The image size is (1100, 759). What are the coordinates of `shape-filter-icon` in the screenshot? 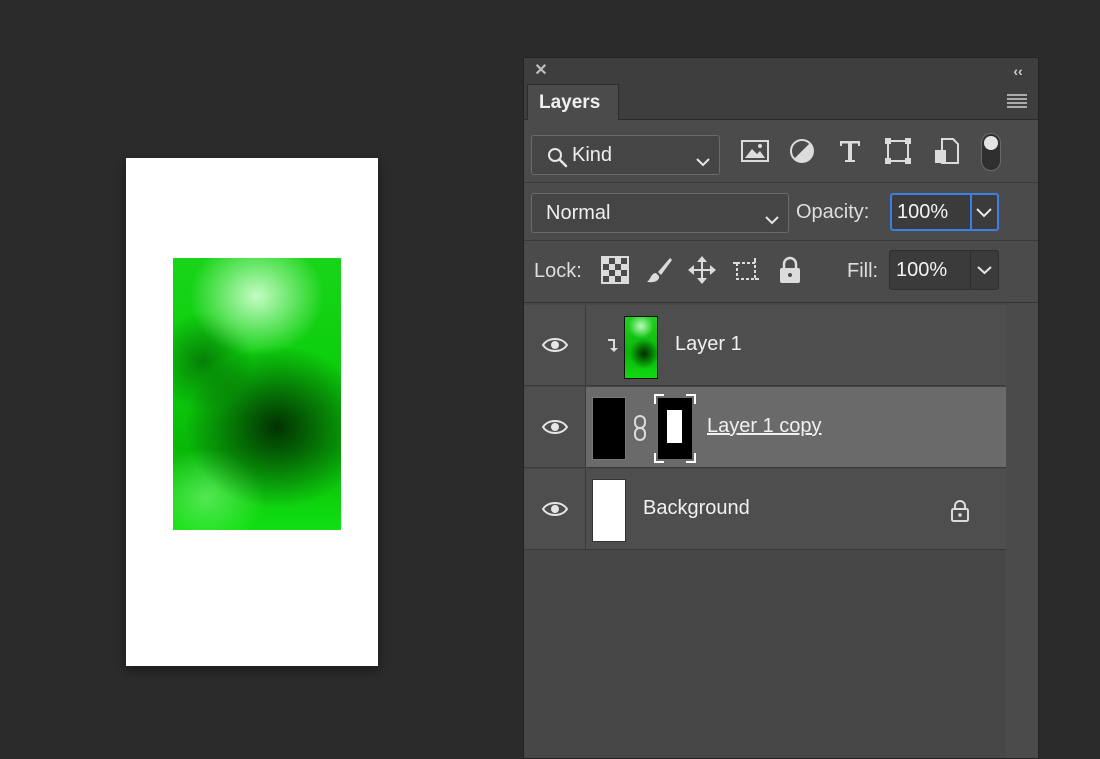 It's located at (898, 151).